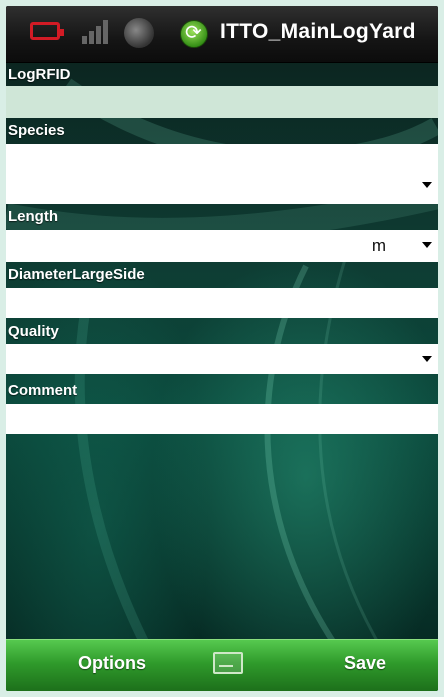 The width and height of the screenshot is (444, 697). I want to click on menu-bar: Options Save, so click(222, 665).